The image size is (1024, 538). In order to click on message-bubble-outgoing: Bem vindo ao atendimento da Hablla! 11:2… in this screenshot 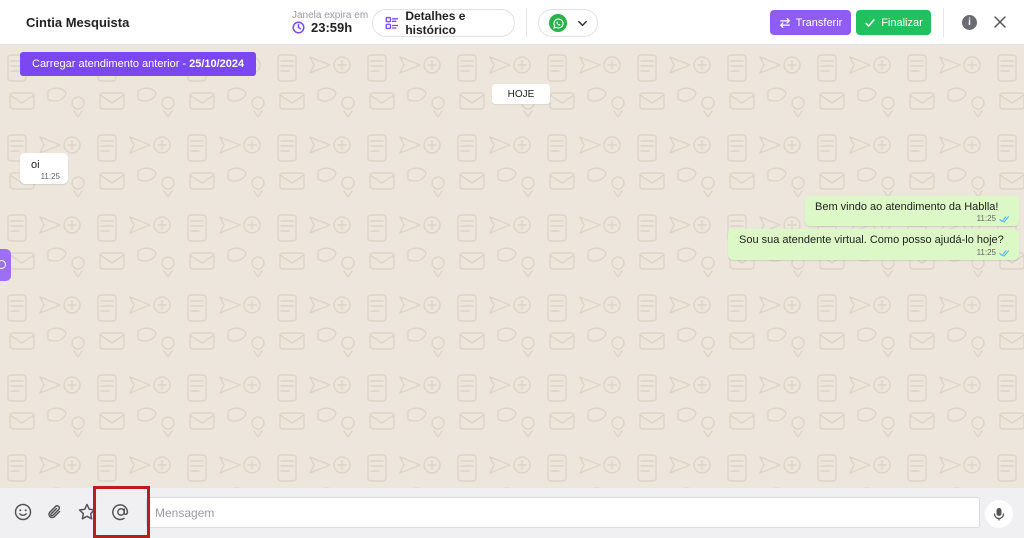, I will do `click(912, 211)`.